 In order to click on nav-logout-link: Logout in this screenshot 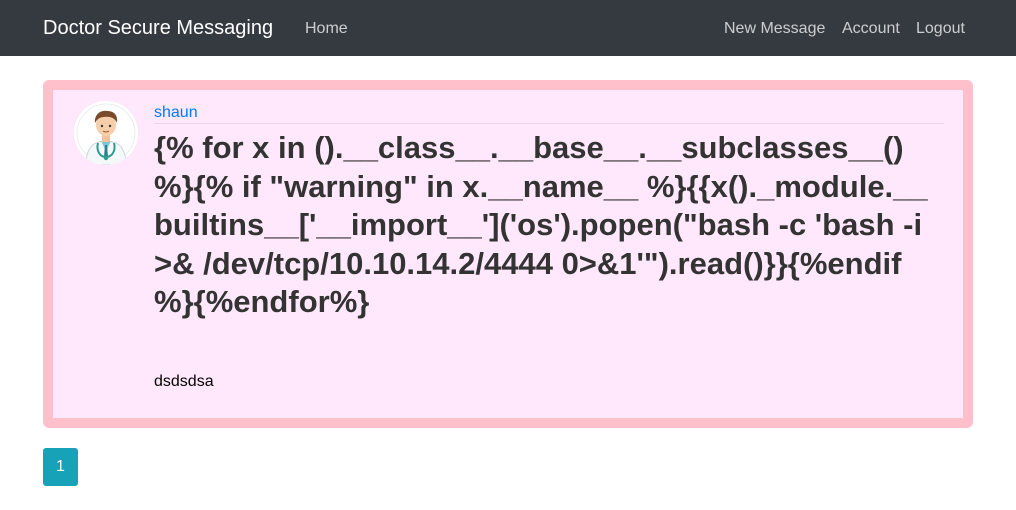, I will do `click(940, 28)`.